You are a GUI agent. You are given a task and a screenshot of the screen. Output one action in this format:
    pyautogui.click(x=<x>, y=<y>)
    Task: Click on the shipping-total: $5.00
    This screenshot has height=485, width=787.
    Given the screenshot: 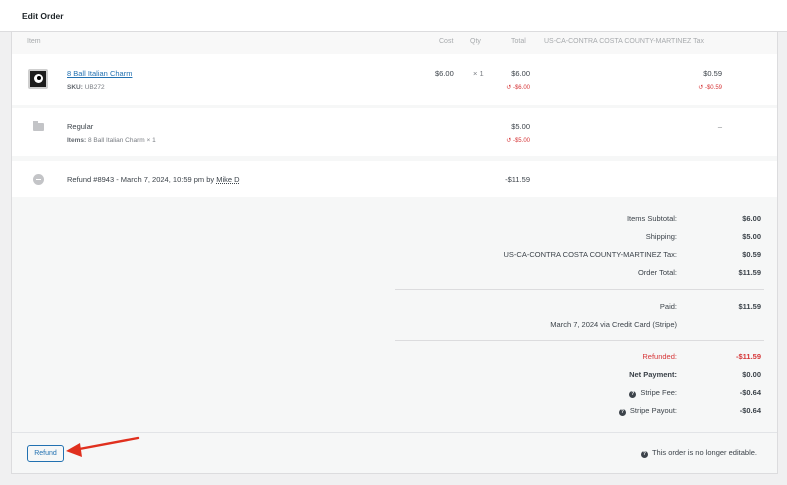 What is the action you would take?
    pyautogui.click(x=520, y=126)
    